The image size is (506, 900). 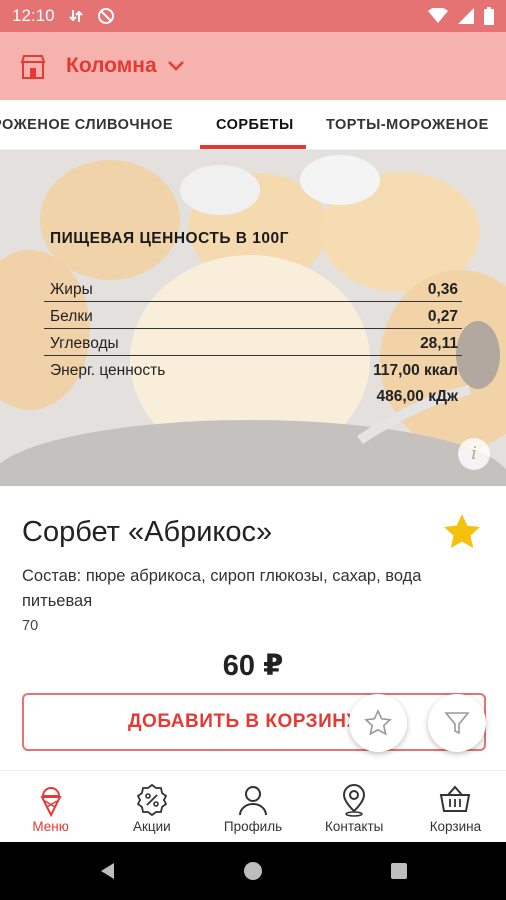 I want to click on system-navigation-bar, so click(x=253, y=871).